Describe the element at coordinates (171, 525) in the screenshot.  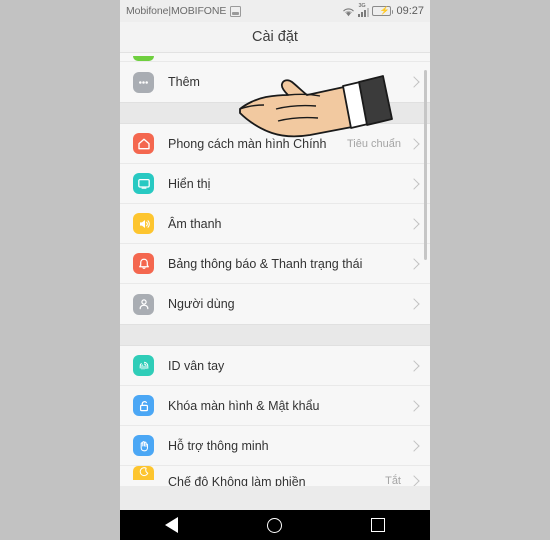
I see `back-icon` at that location.